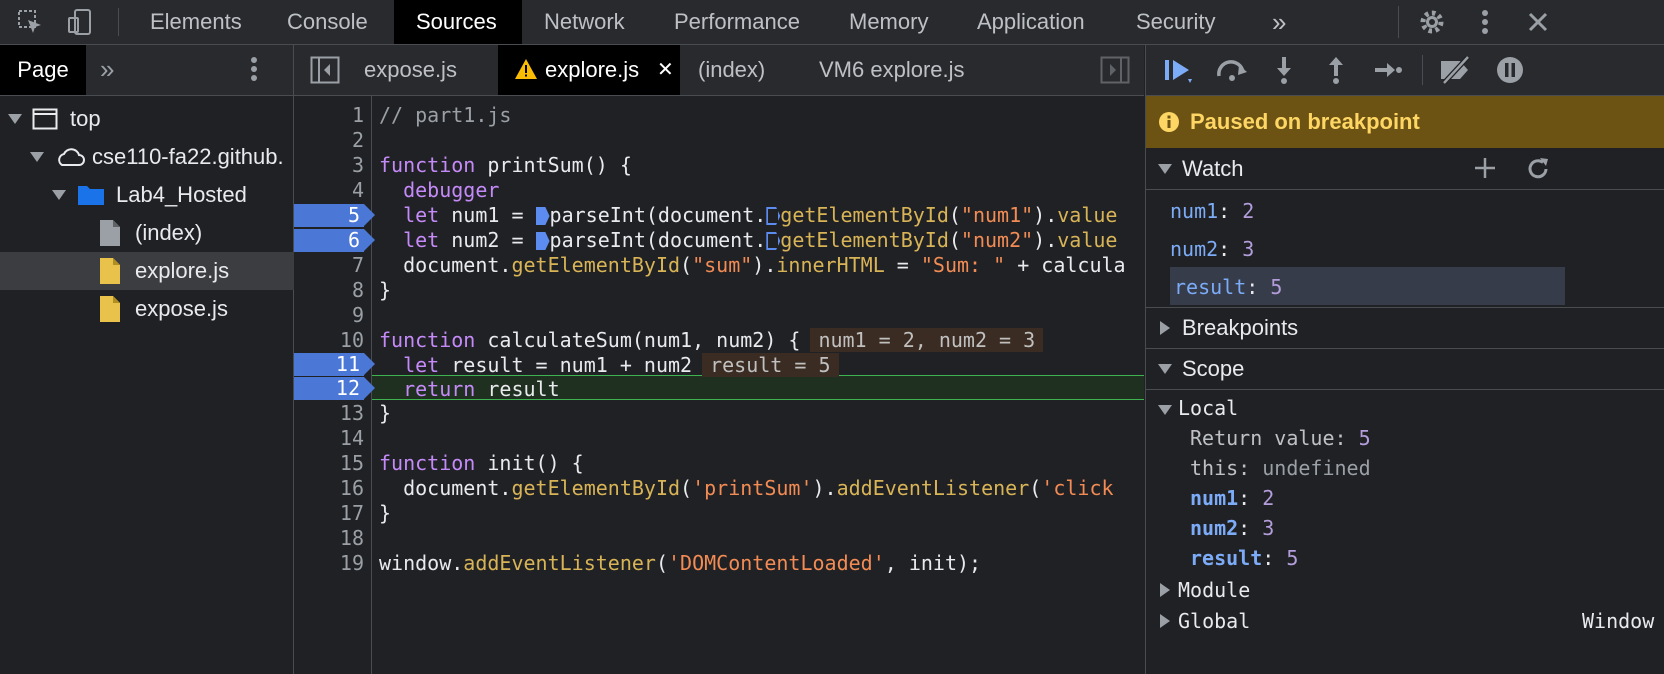 The image size is (1664, 674). I want to click on add-watch-icon, so click(1485, 168).